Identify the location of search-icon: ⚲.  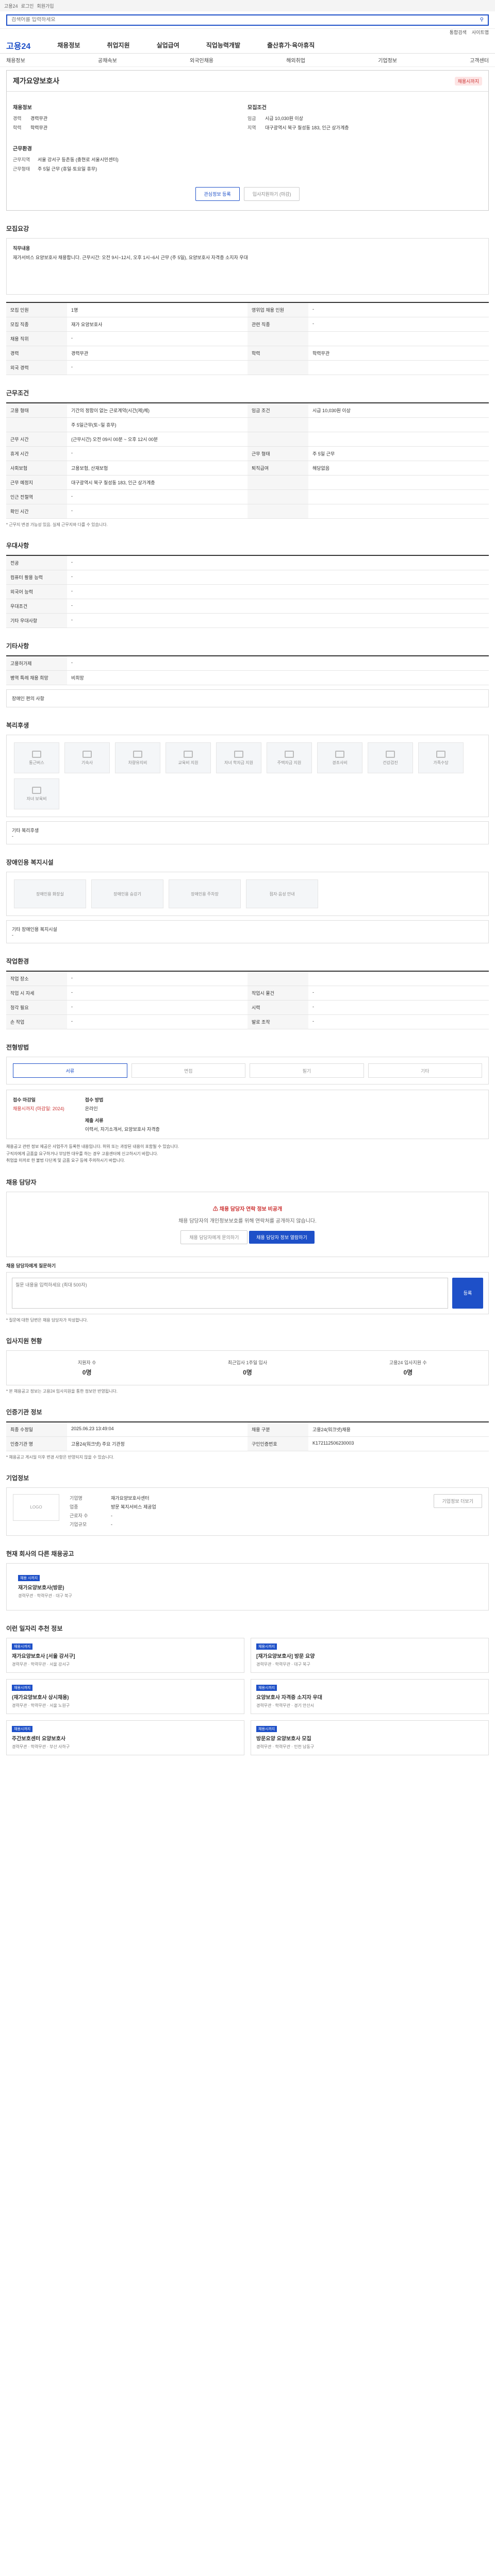
(482, 20).